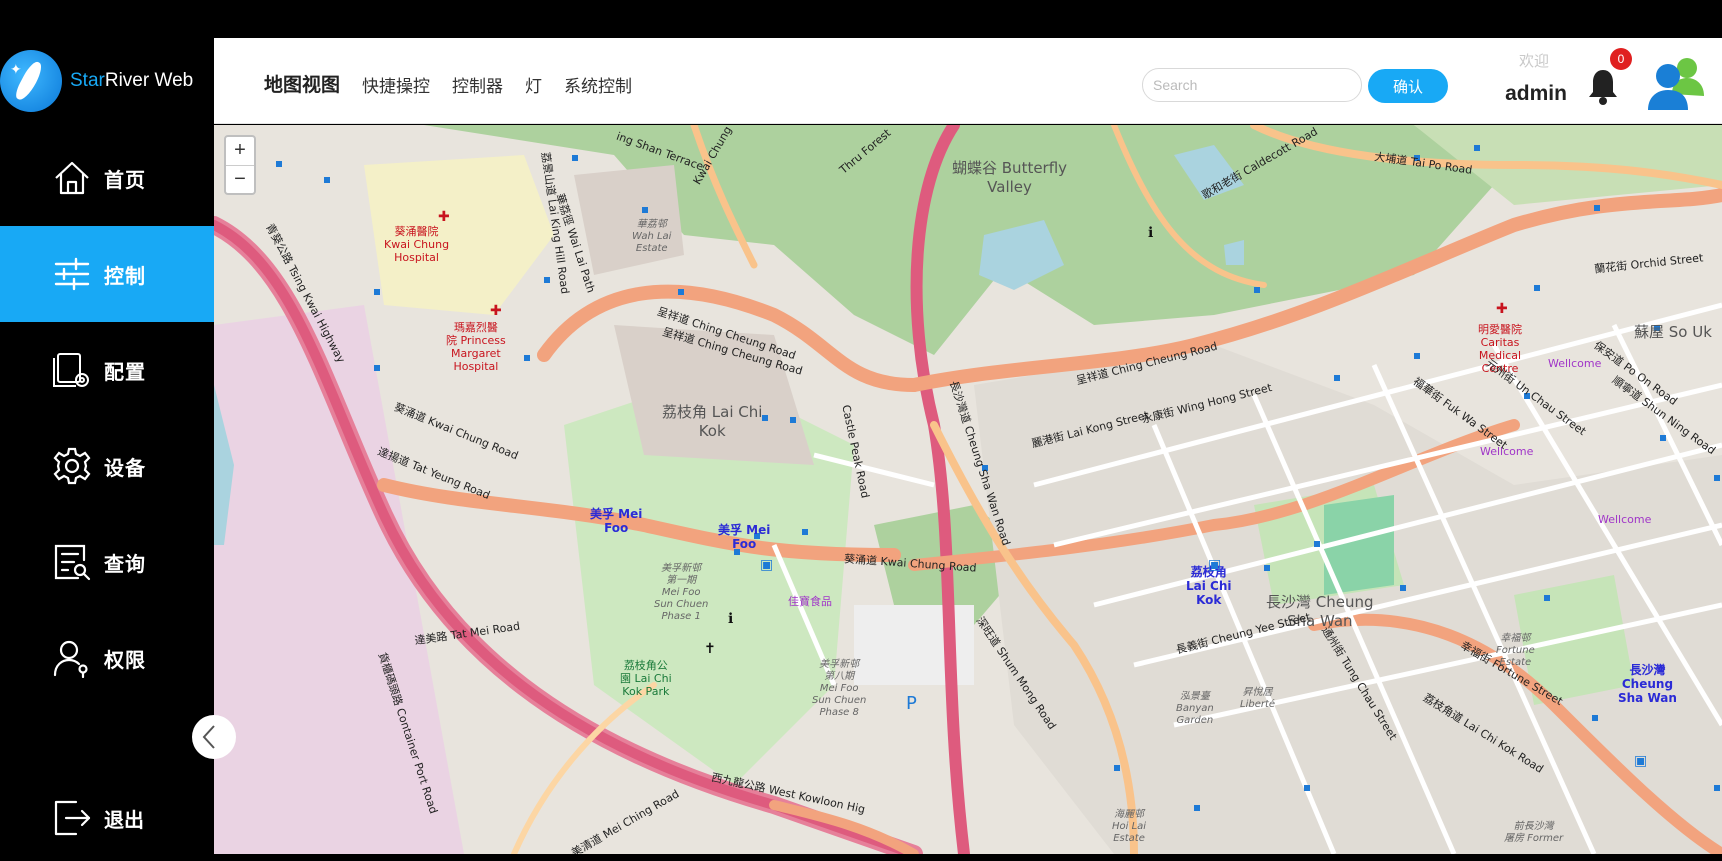  I want to click on menu-map-view: 地图视图, so click(302, 83).